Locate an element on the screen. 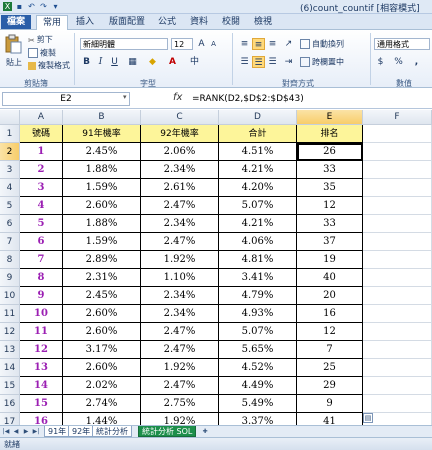 The height and width of the screenshot is (450, 432). formula-input: =RANK(D2,$D$2:$D$43) is located at coordinates (248, 99).